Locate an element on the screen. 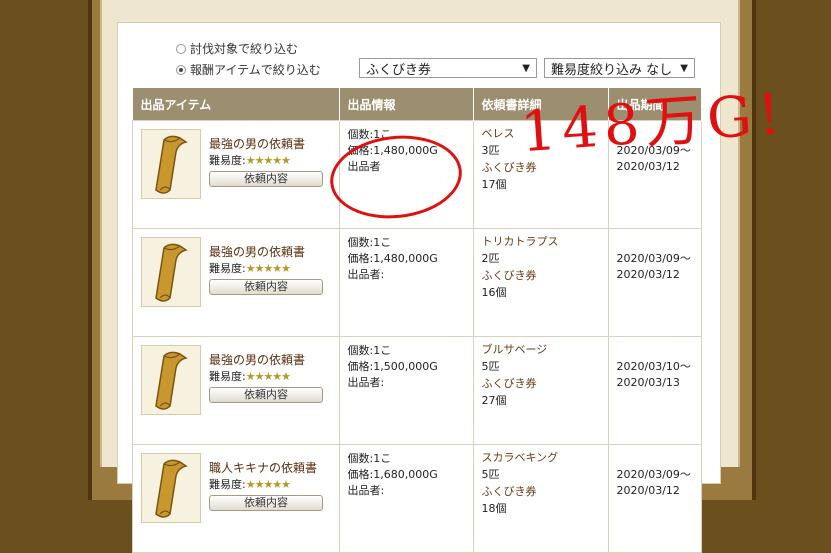 Image resolution: width=831 pixels, height=553 pixels. reward-count: 16個 is located at coordinates (494, 292).